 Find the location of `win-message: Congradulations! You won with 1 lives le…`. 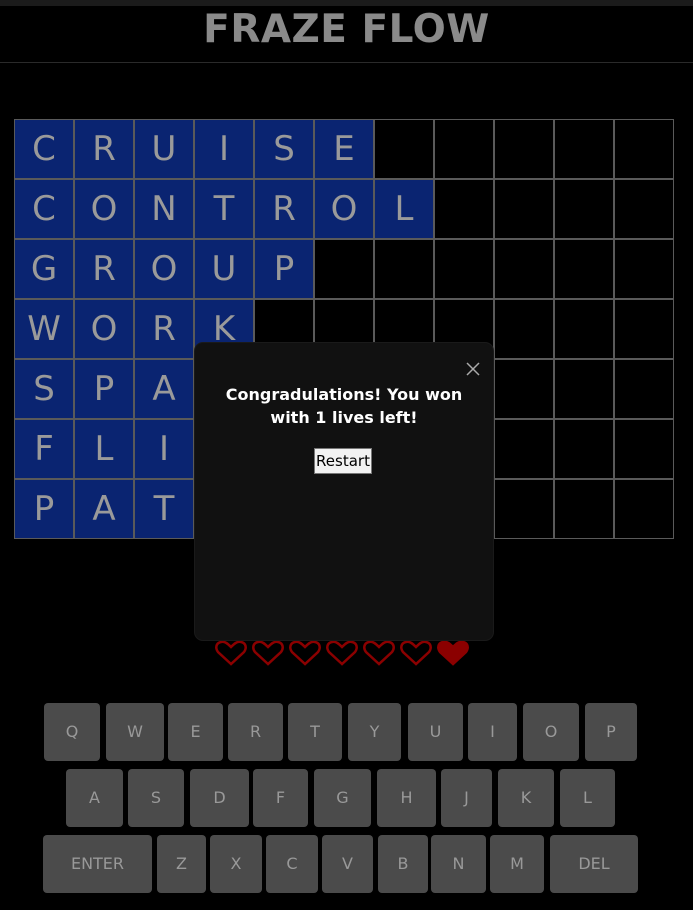

win-message: Congradulations! You won with 1 lives le… is located at coordinates (344, 406).